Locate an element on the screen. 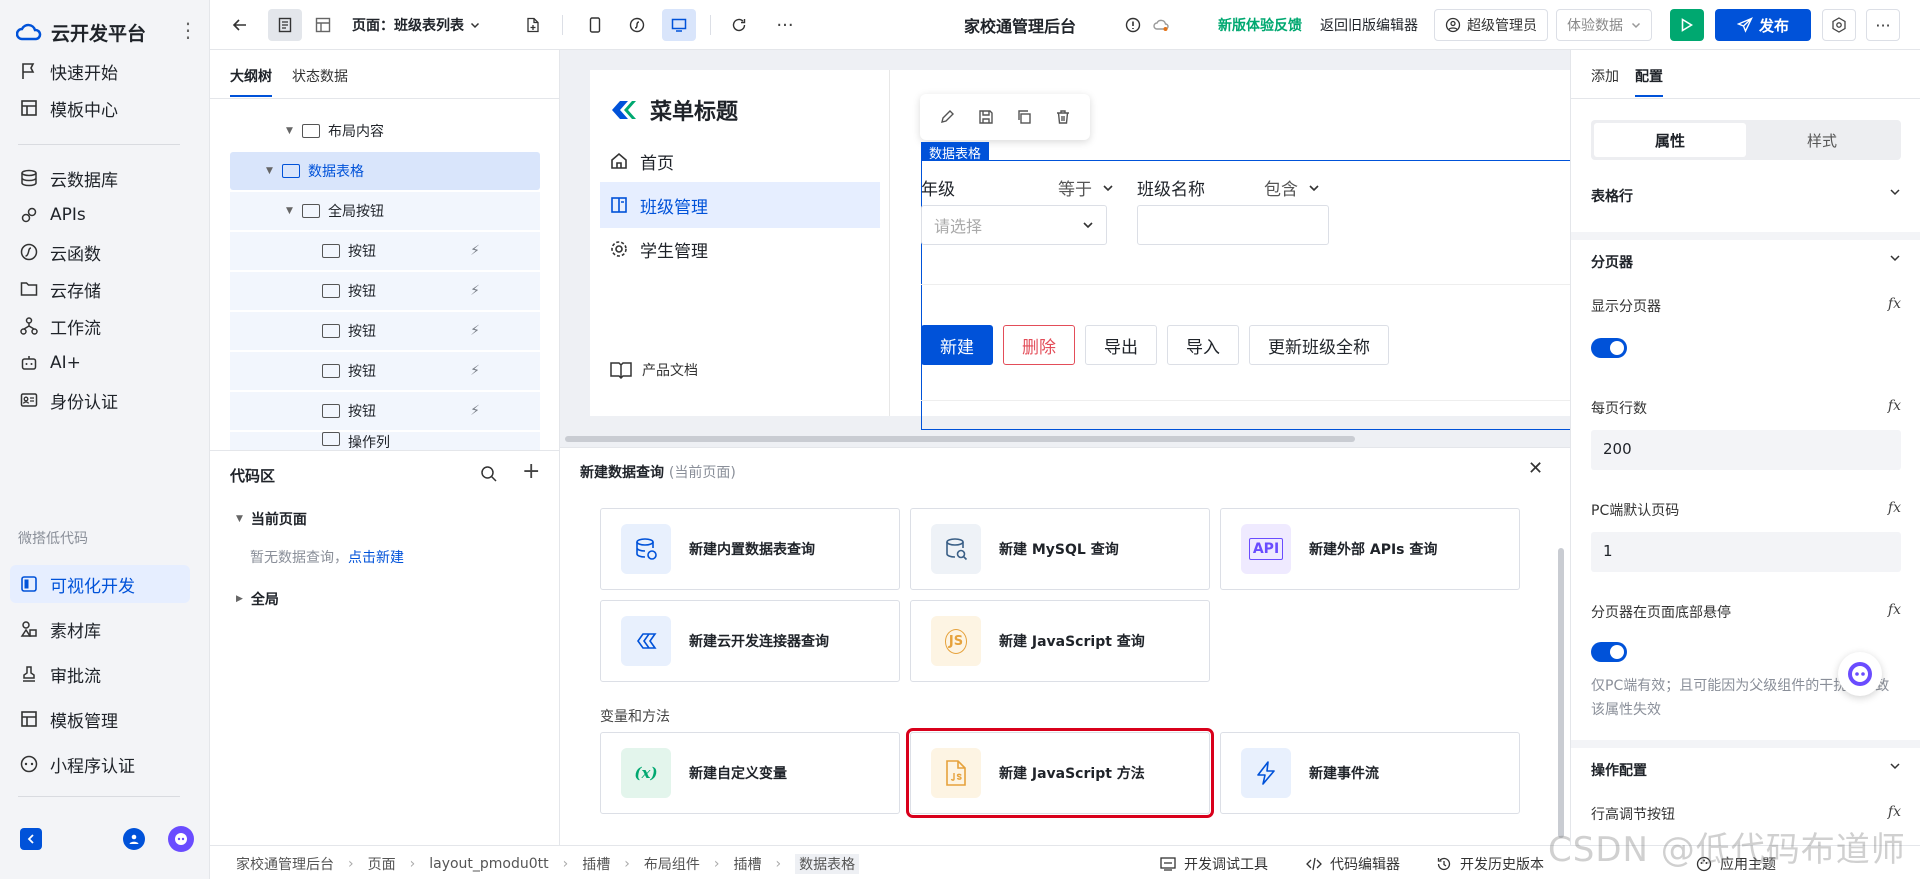 This screenshot has height=879, width=1920. nav-item-templates: 模板中心 is located at coordinates (100, 108).